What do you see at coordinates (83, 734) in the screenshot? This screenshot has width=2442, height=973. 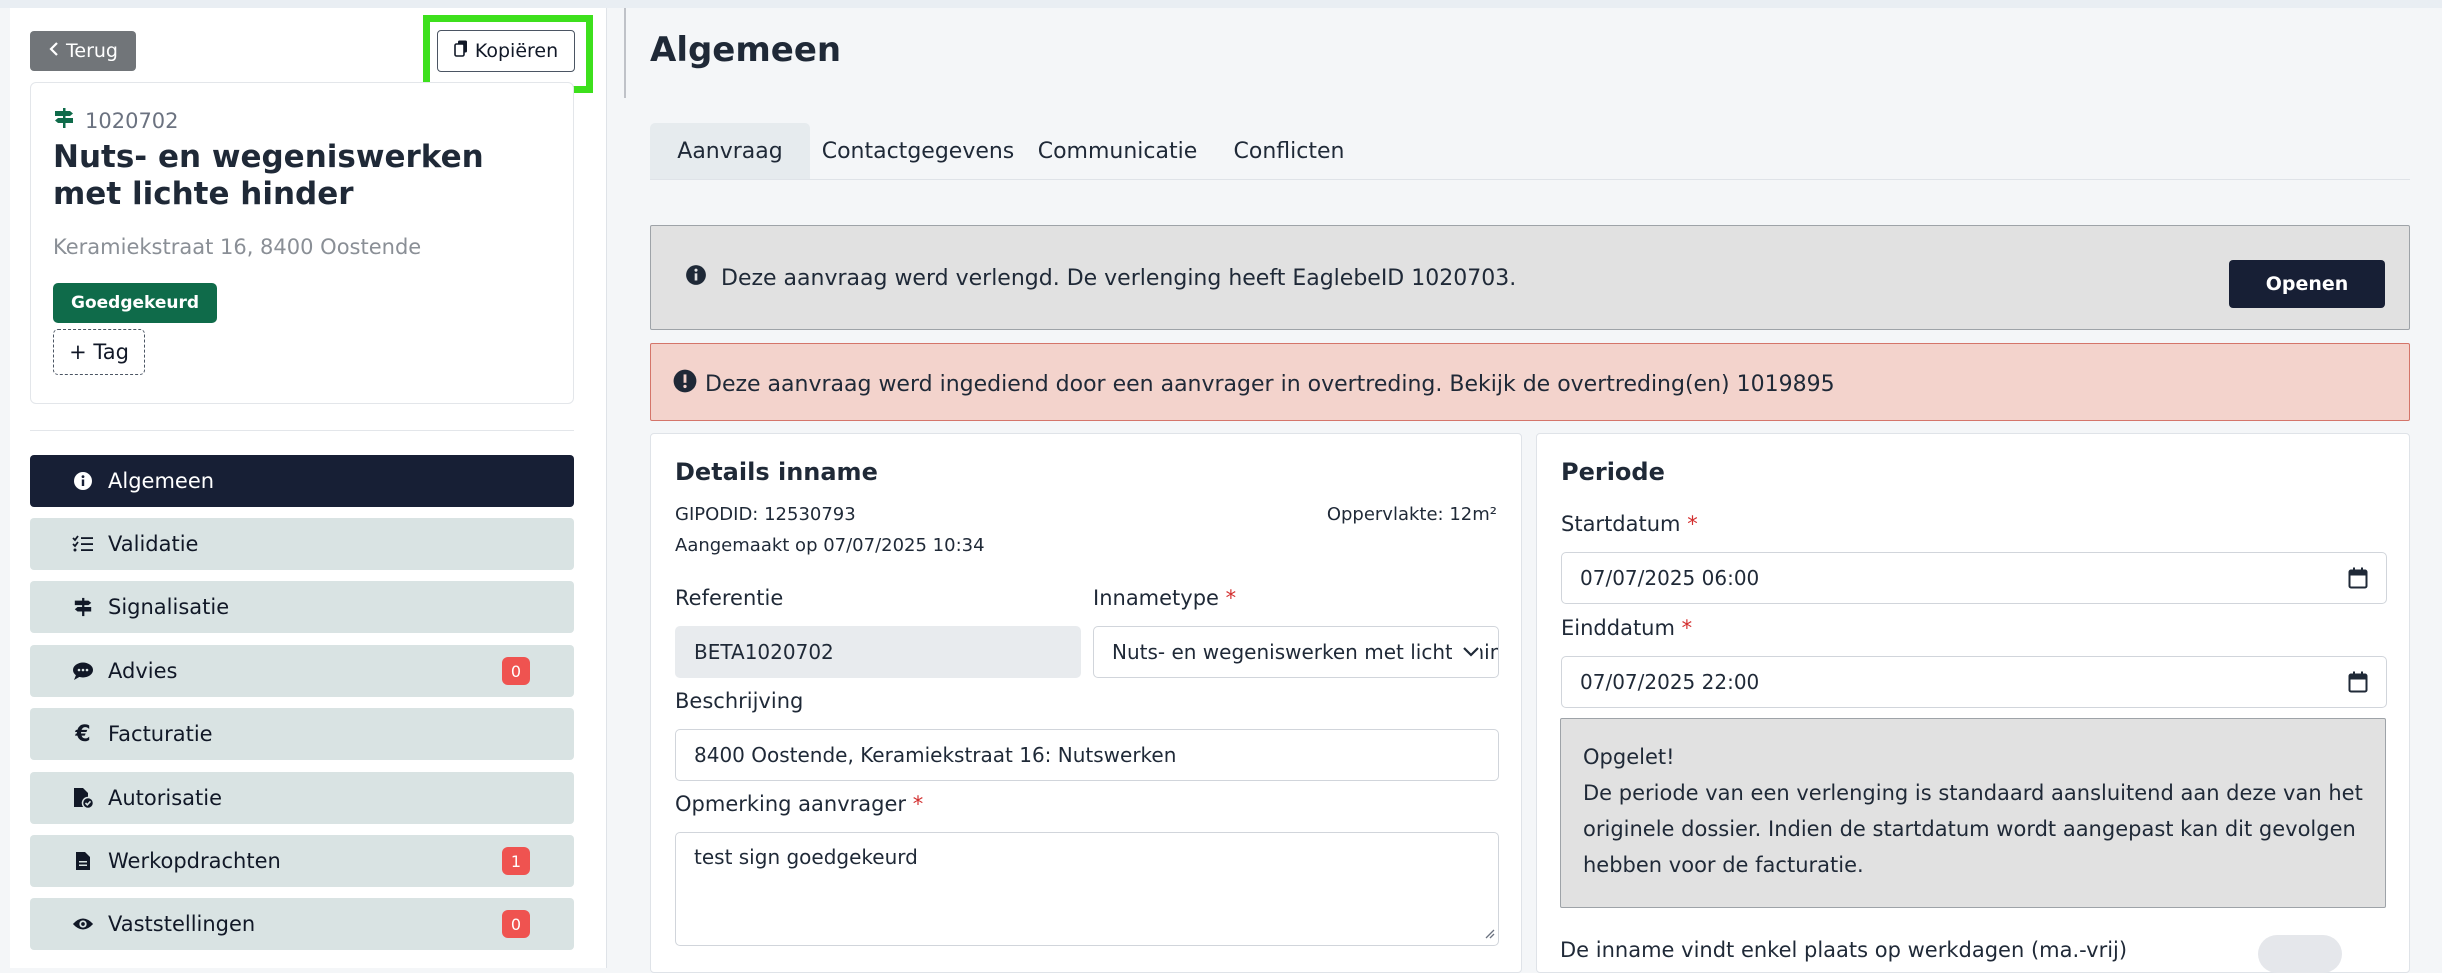 I see `euro-icon: €` at bounding box center [83, 734].